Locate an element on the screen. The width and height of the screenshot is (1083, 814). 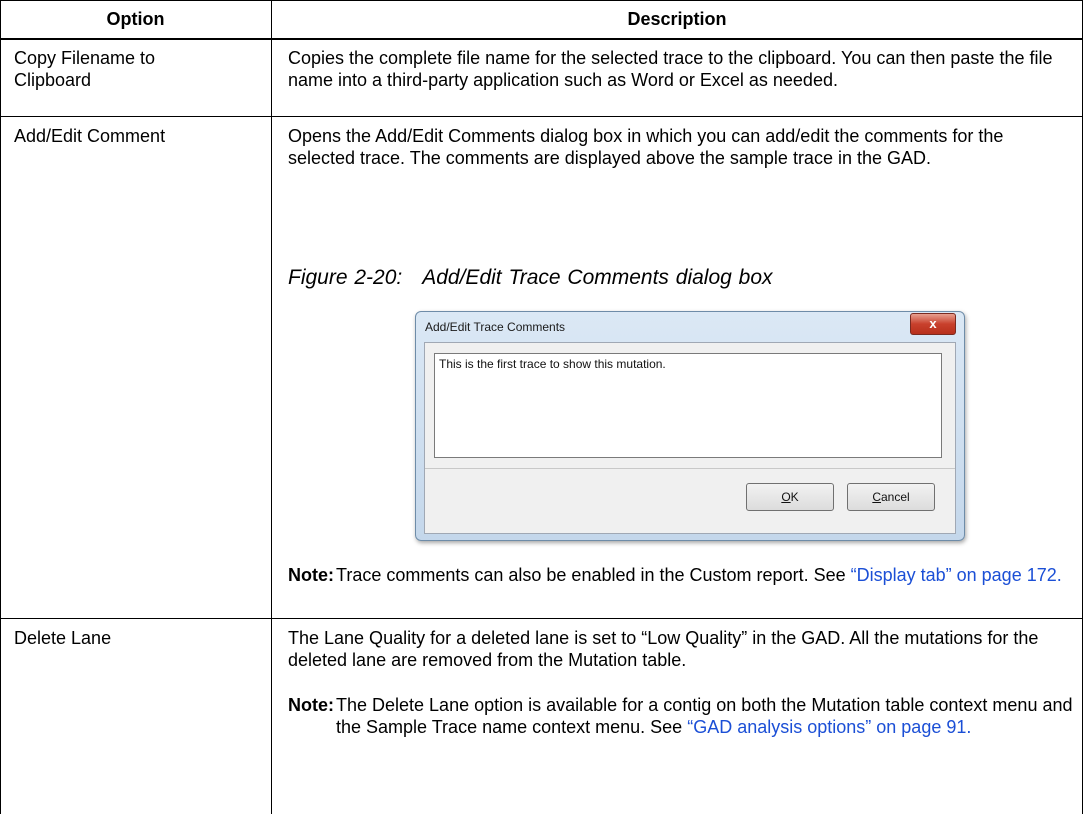
table-border-left is located at coordinates (0, 407).